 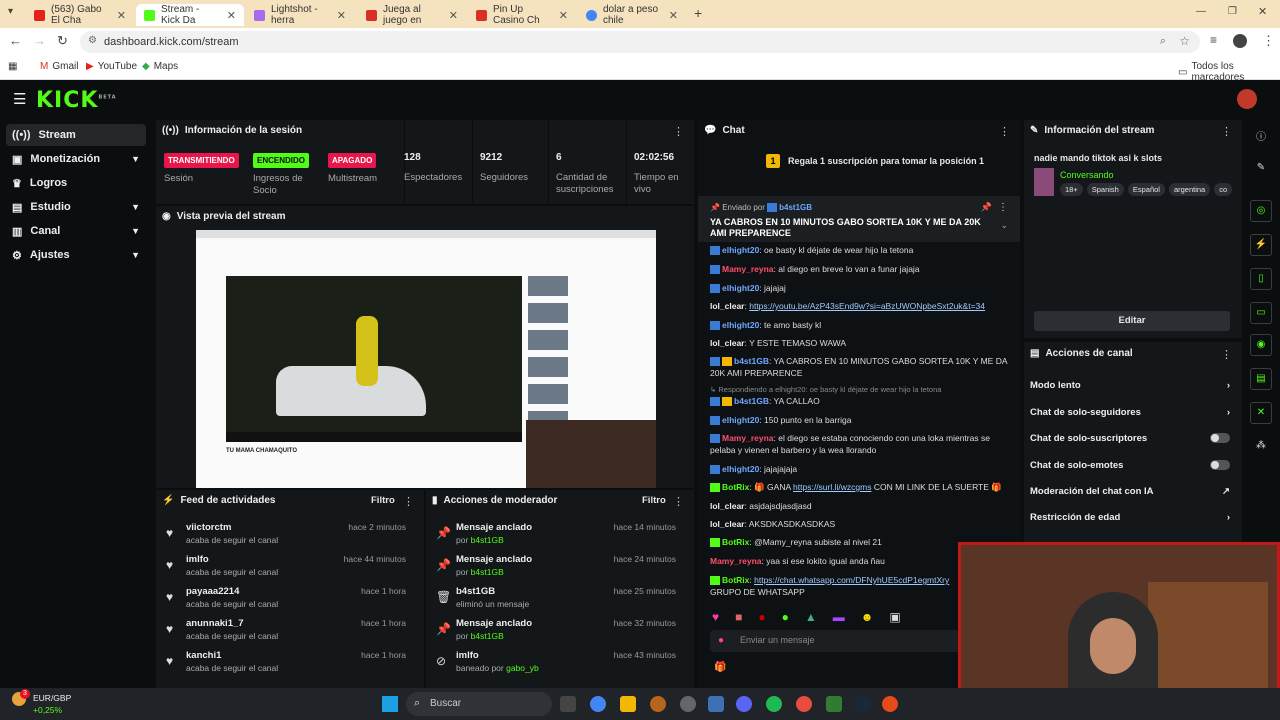 What do you see at coordinates (76, 255) in the screenshot?
I see `sidebar-item-ajustes: ⚙ Ajustes ▼` at bounding box center [76, 255].